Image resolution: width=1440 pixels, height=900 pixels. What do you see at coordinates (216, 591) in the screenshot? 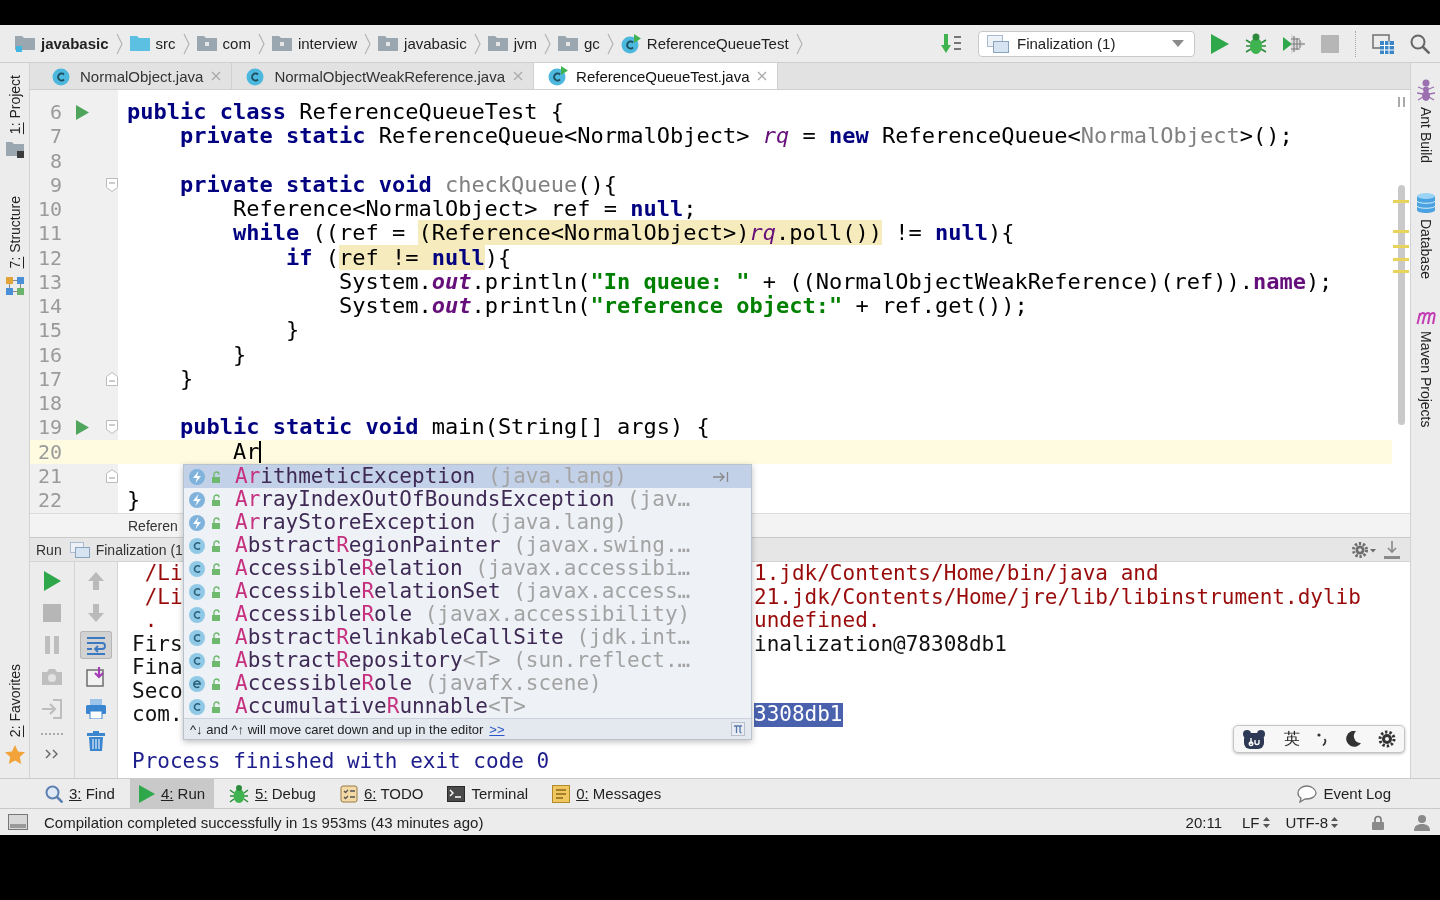
I see `unlocked-icon` at bounding box center [216, 591].